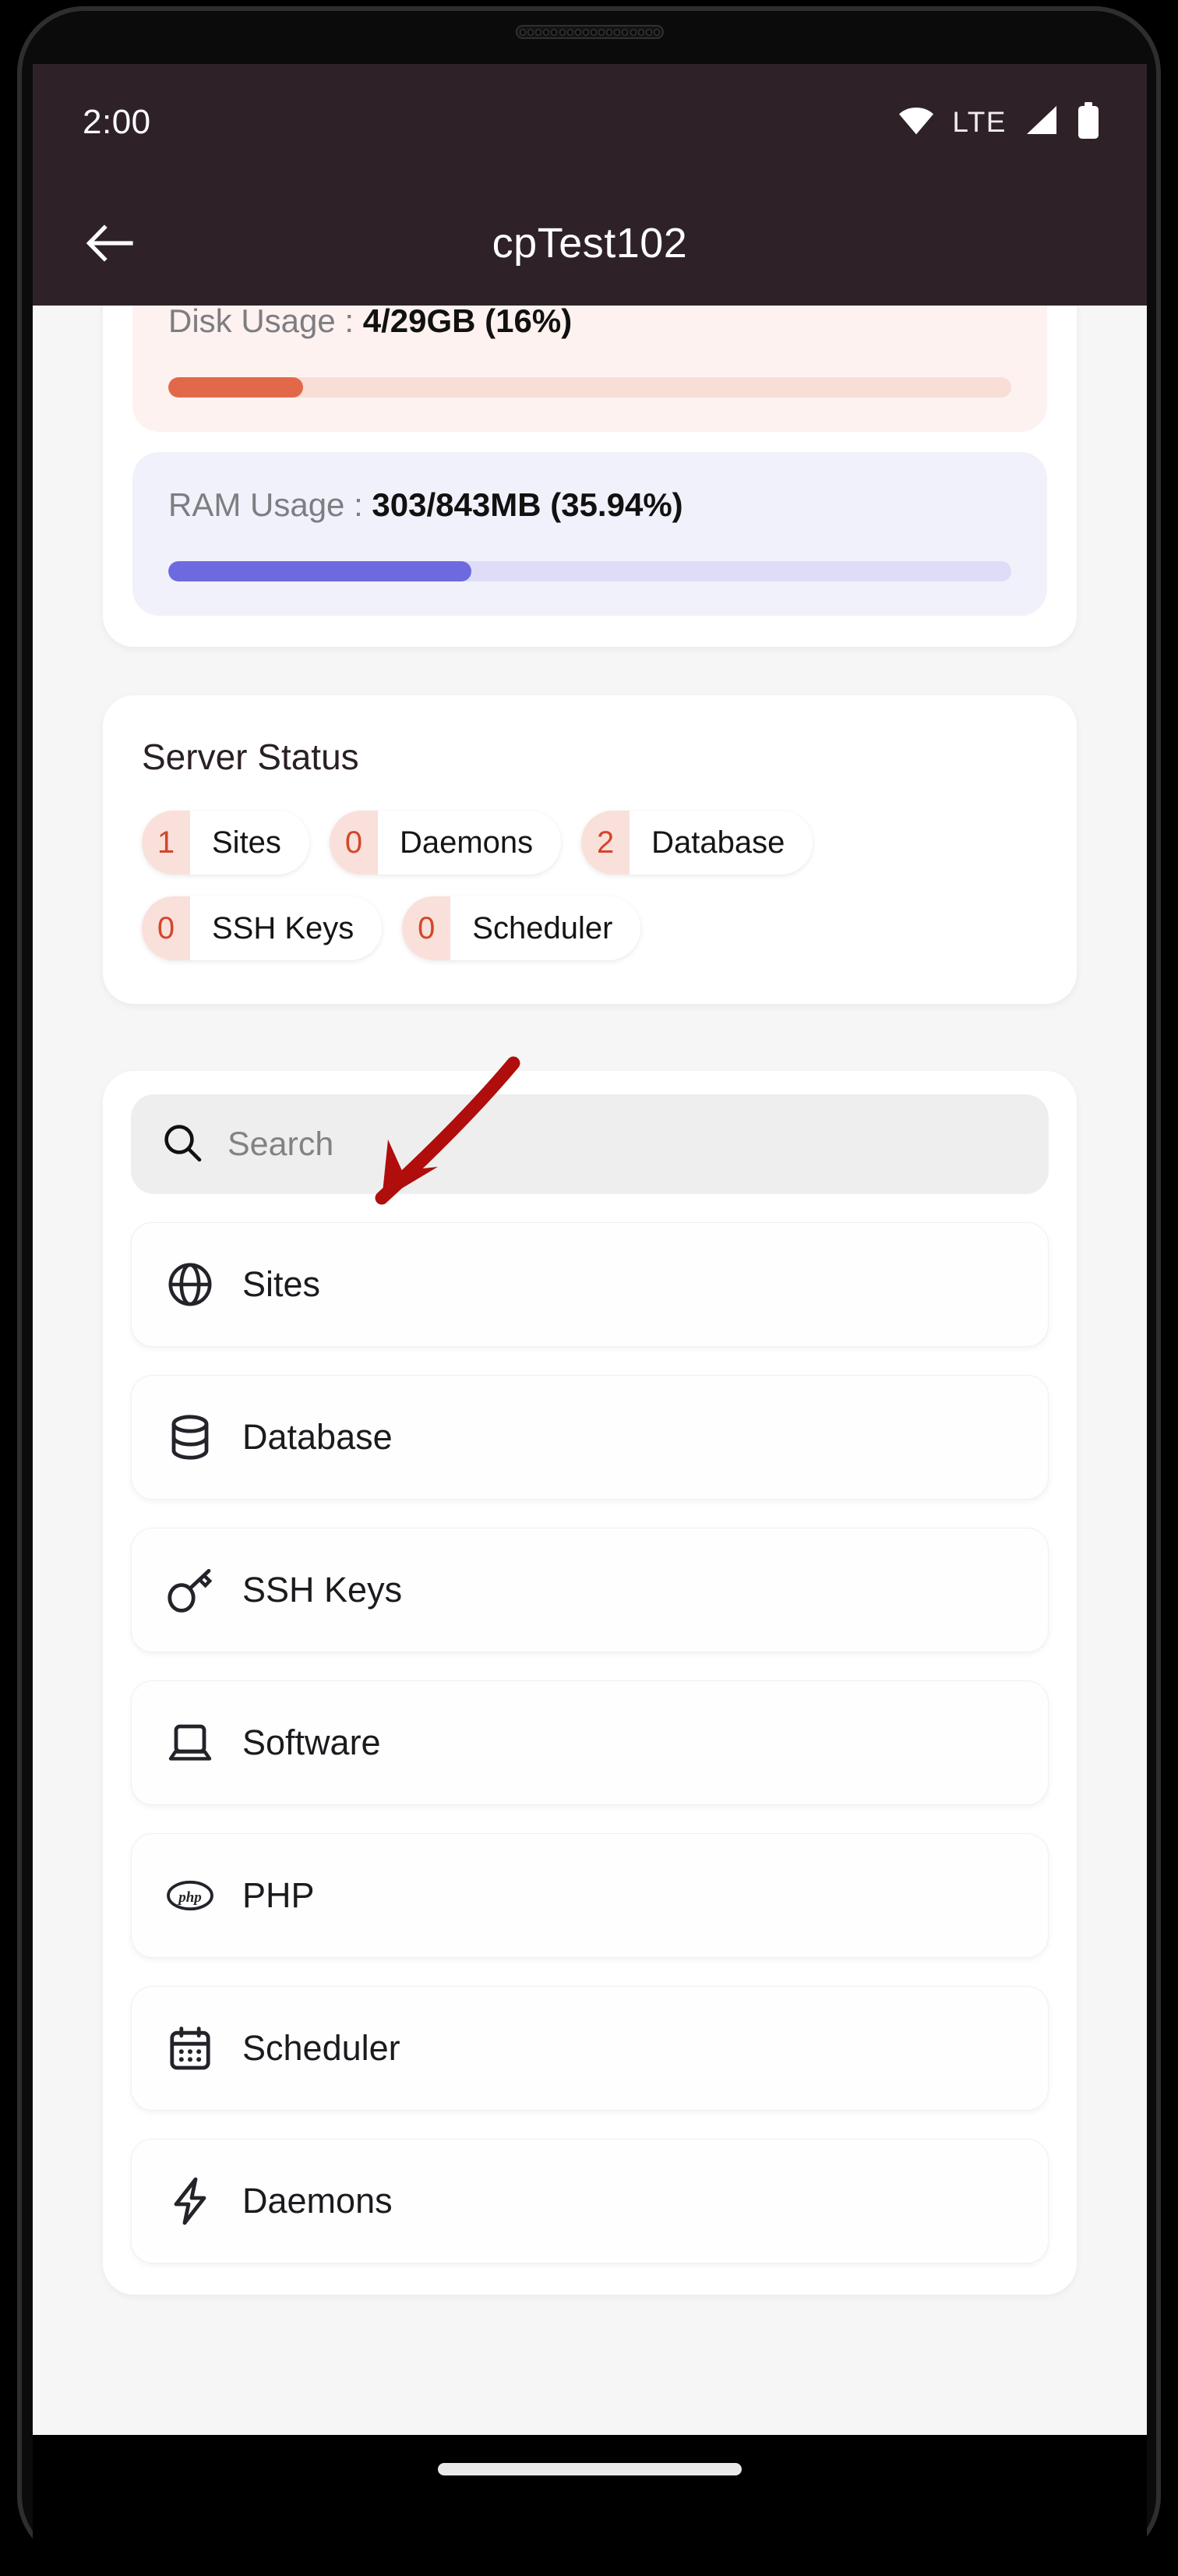  Describe the element at coordinates (270, 504) in the screenshot. I see `ram-usage-label: RAM Usage :` at that location.